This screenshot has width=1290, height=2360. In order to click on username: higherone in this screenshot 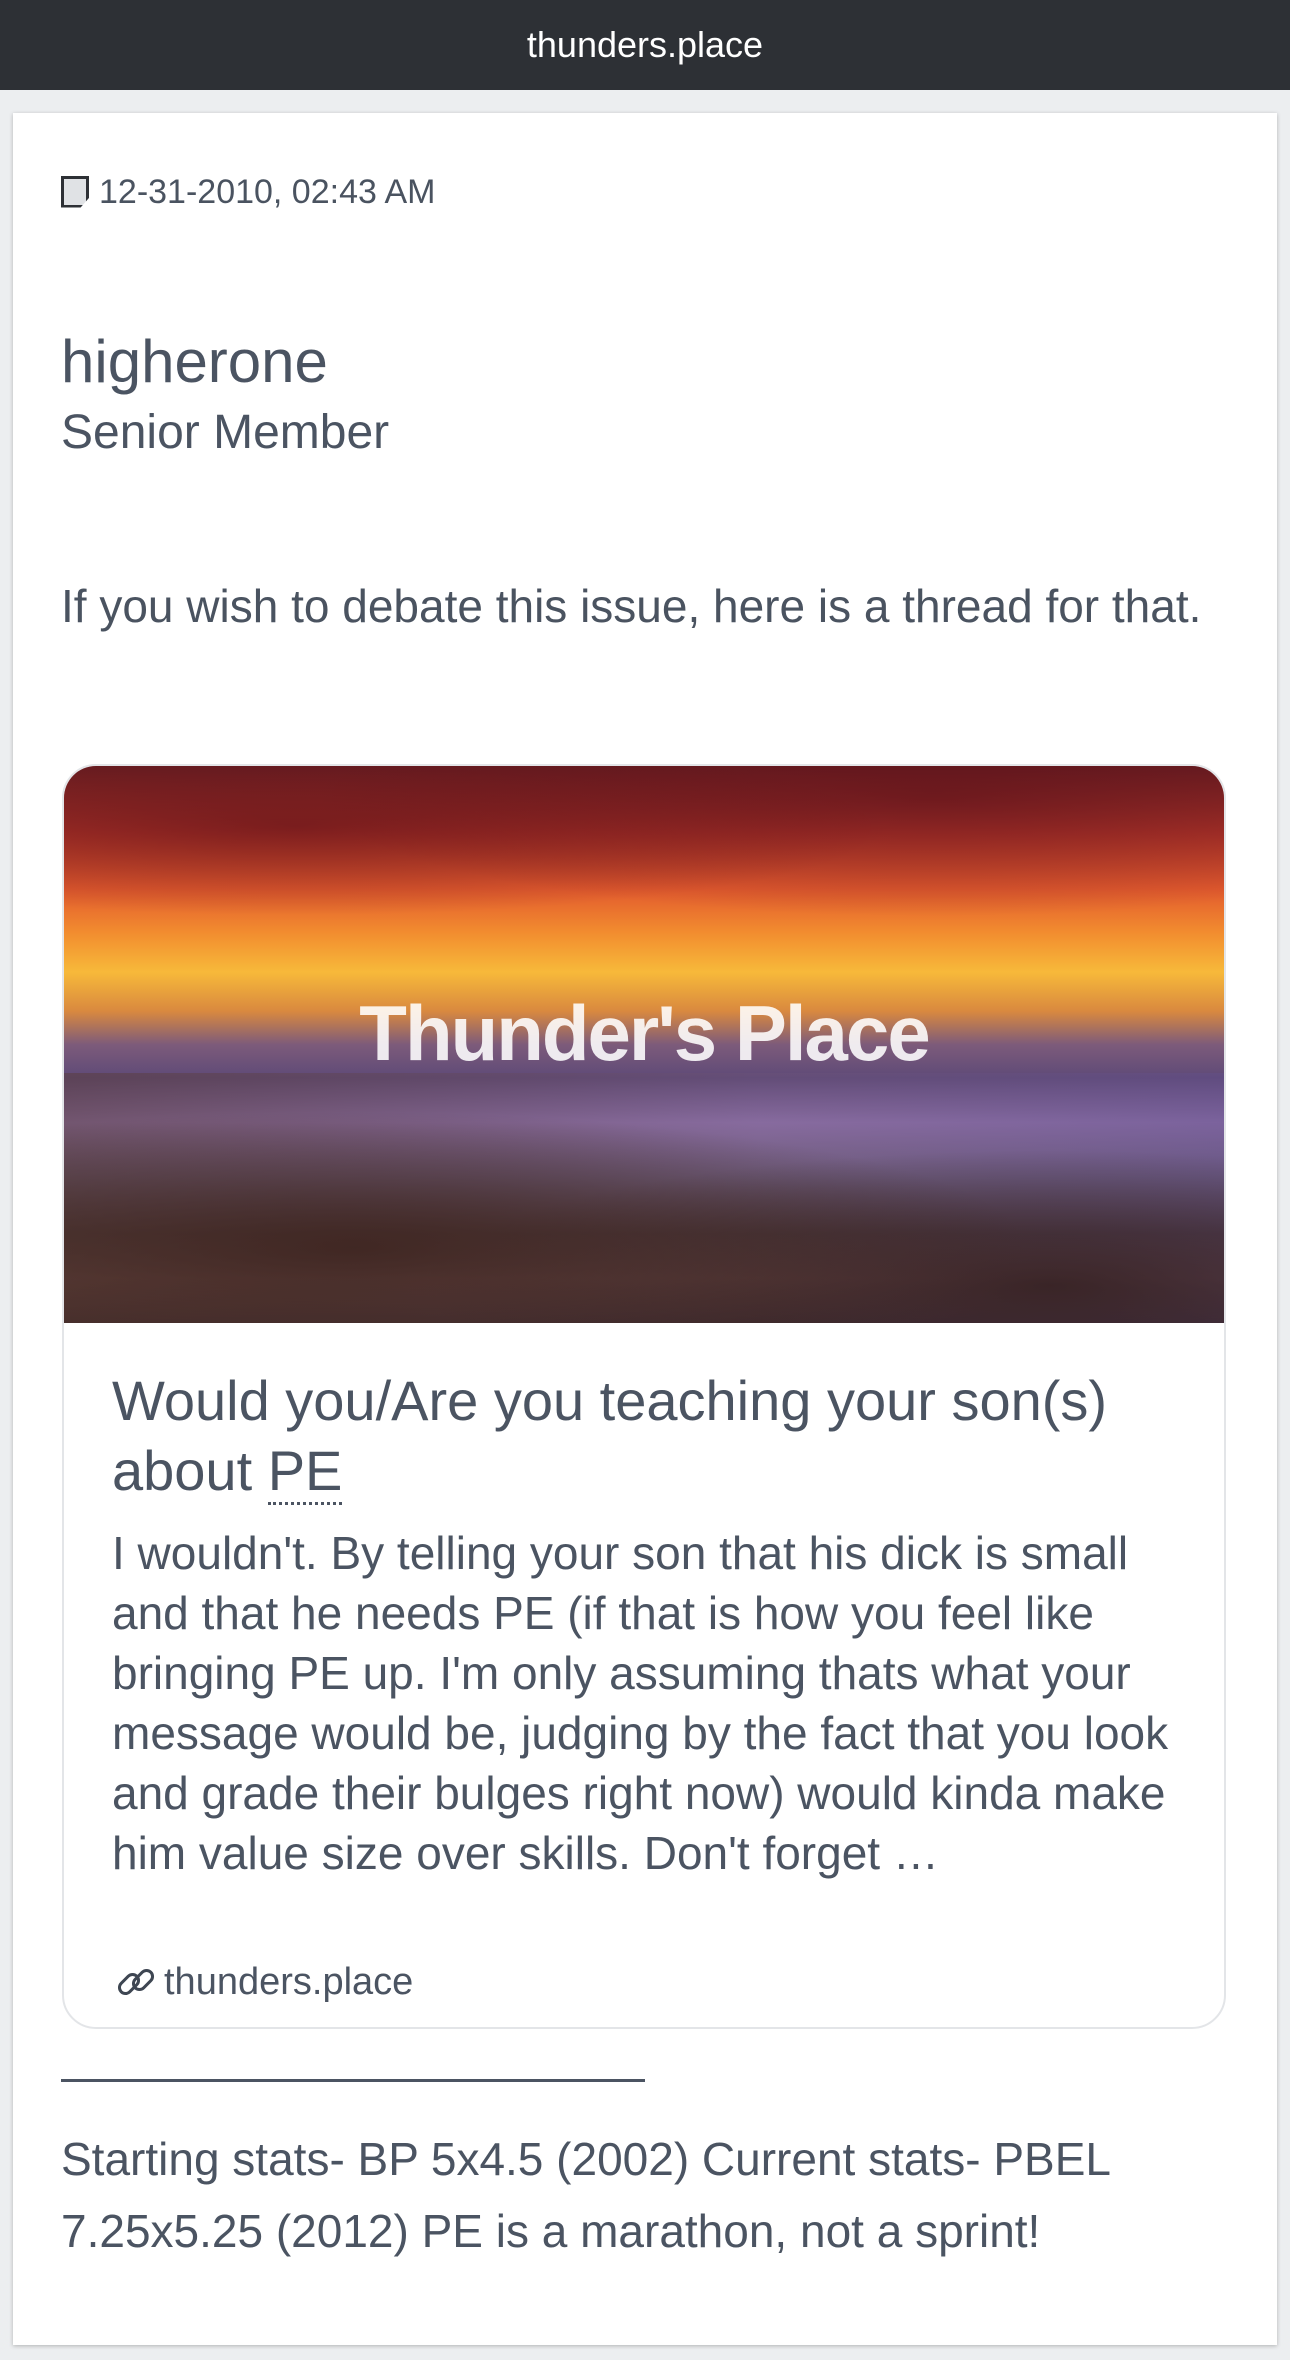, I will do `click(194, 361)`.